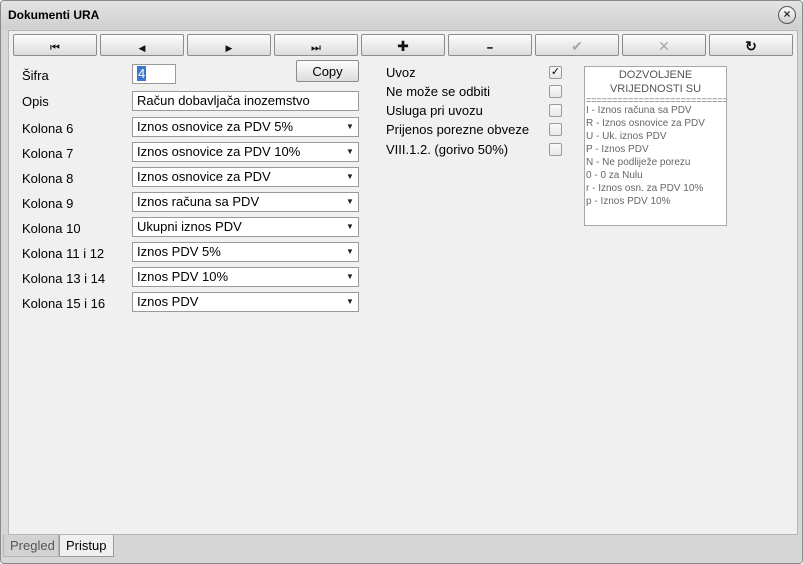 Image resolution: width=803 pixels, height=564 pixels. What do you see at coordinates (64, 278) in the screenshot?
I see `kolona-13-14-label: Kolona 13 i 14` at bounding box center [64, 278].